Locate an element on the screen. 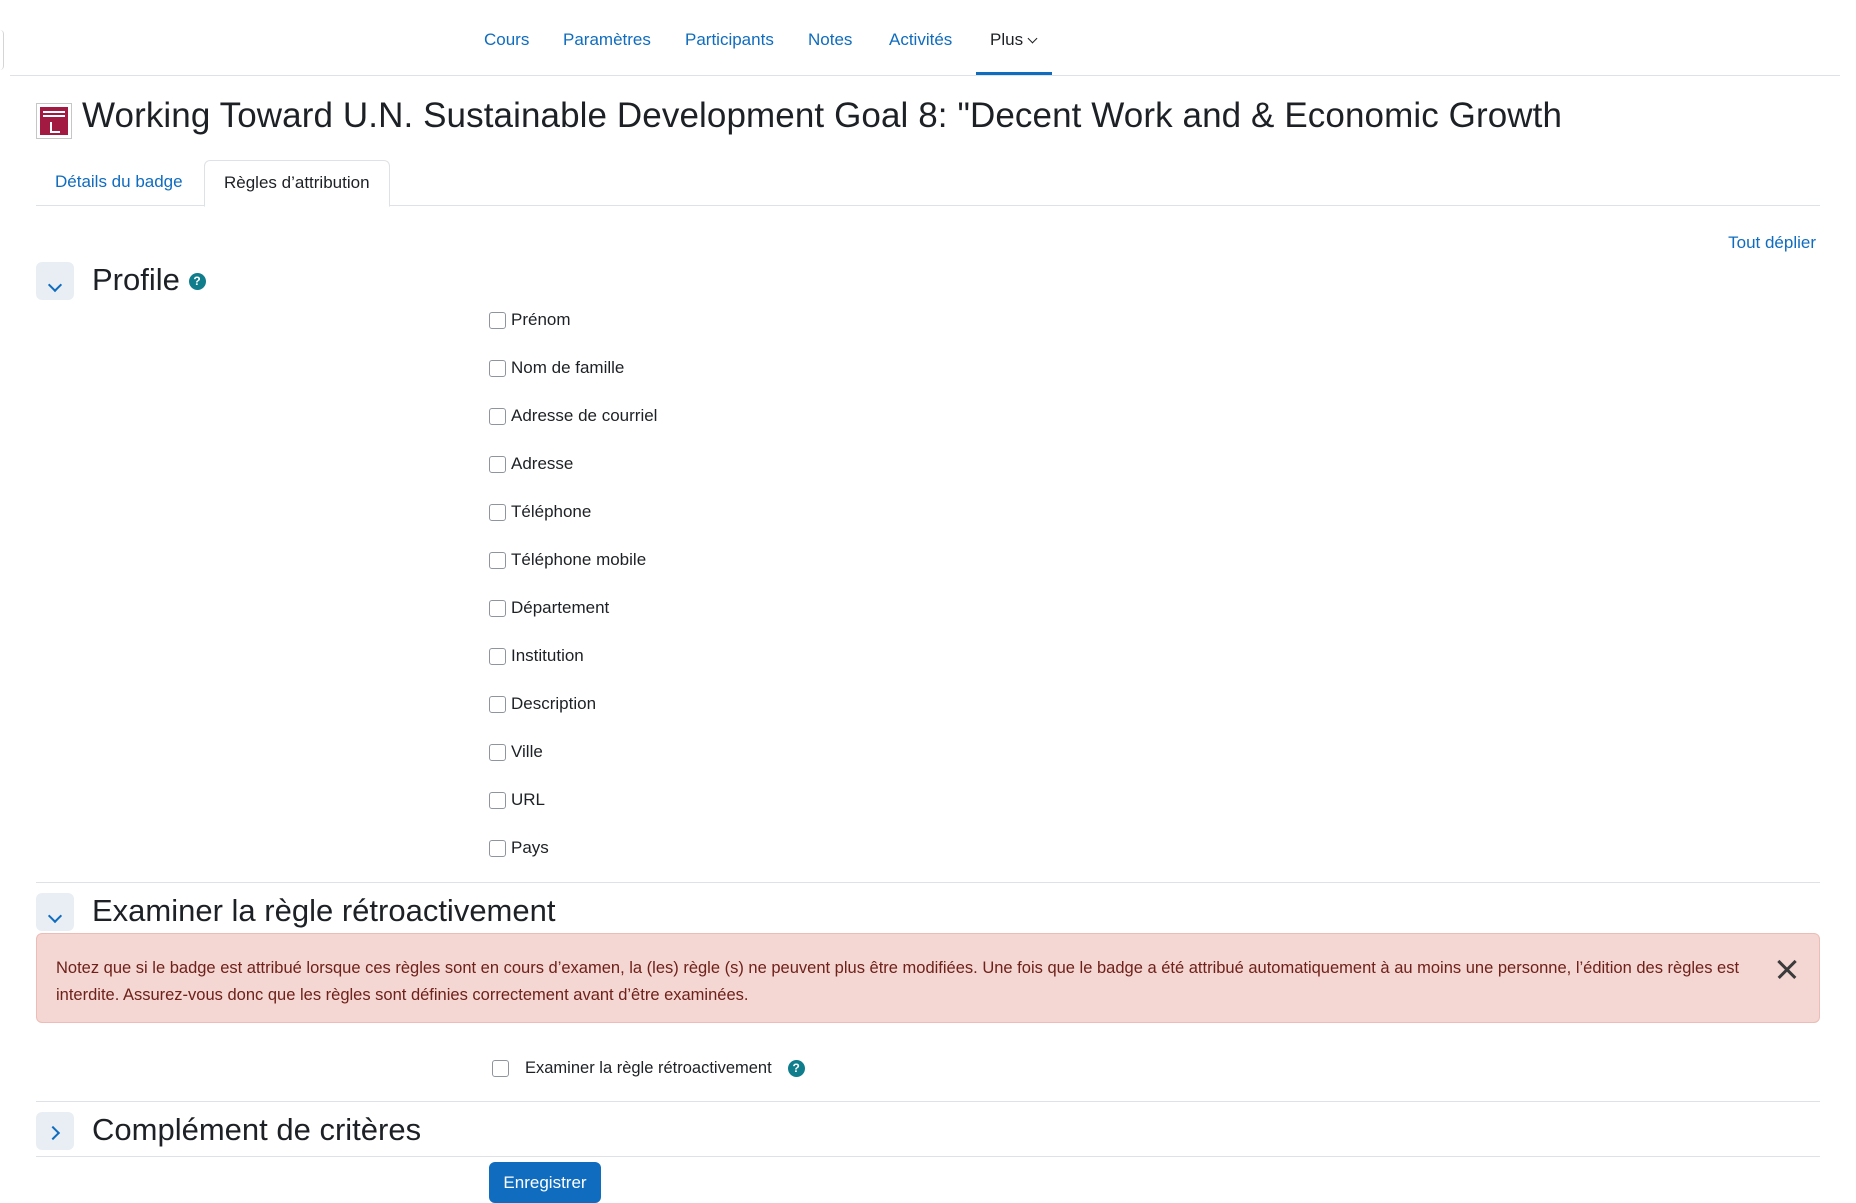 The height and width of the screenshot is (1203, 1856). profile-field-row: Prénom is located at coordinates (530, 320).